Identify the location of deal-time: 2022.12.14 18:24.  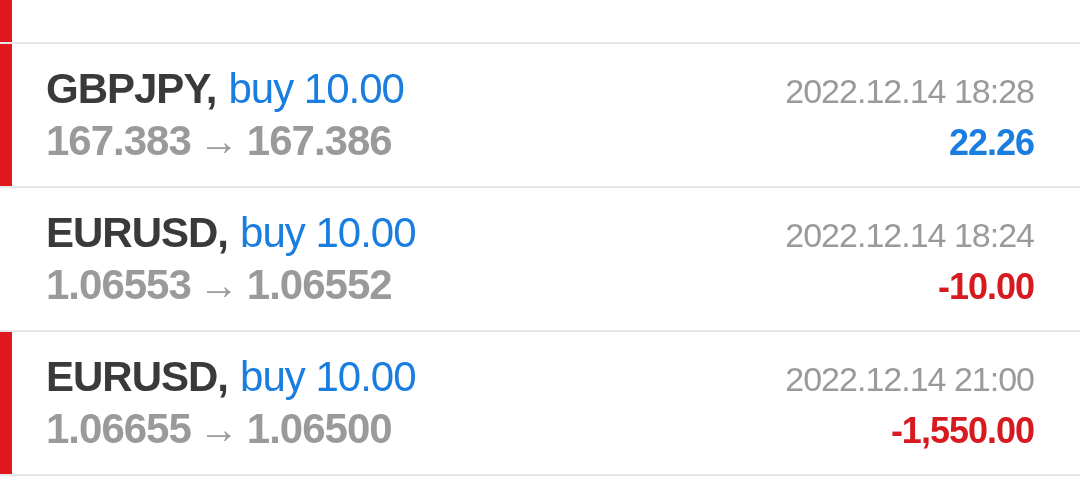
(909, 235).